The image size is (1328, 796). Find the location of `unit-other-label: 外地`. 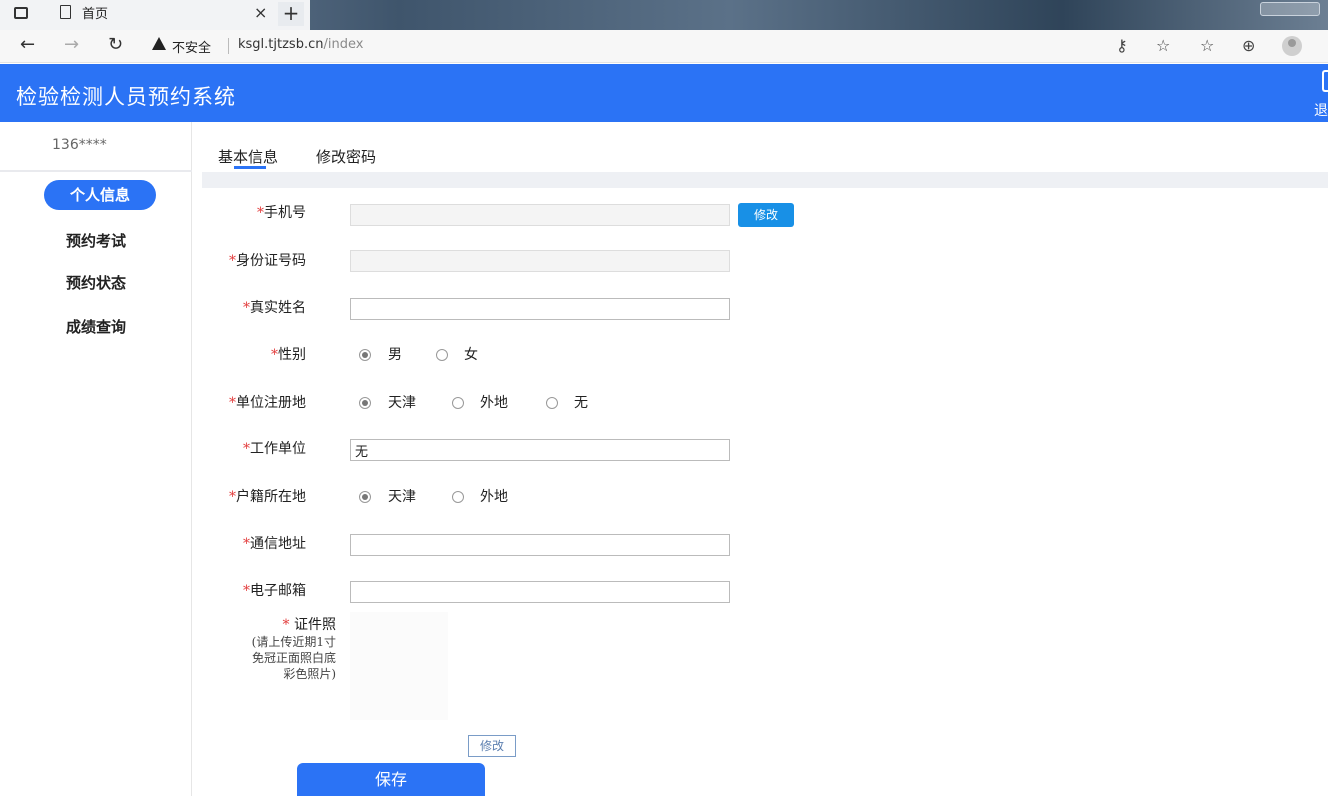

unit-other-label: 外地 is located at coordinates (494, 402).